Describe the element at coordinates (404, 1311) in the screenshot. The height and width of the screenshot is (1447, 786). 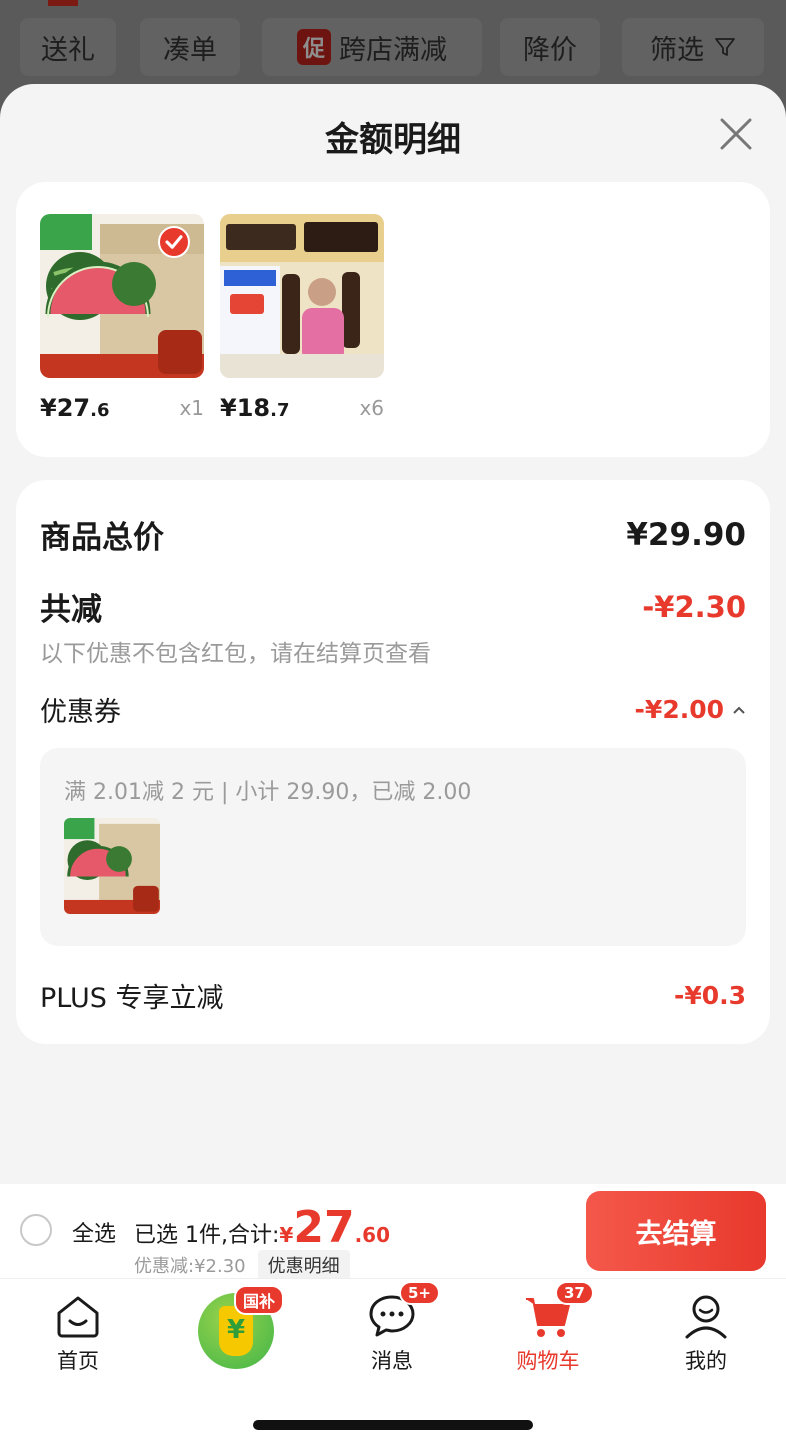
I see `message-icon: 5+` at that location.